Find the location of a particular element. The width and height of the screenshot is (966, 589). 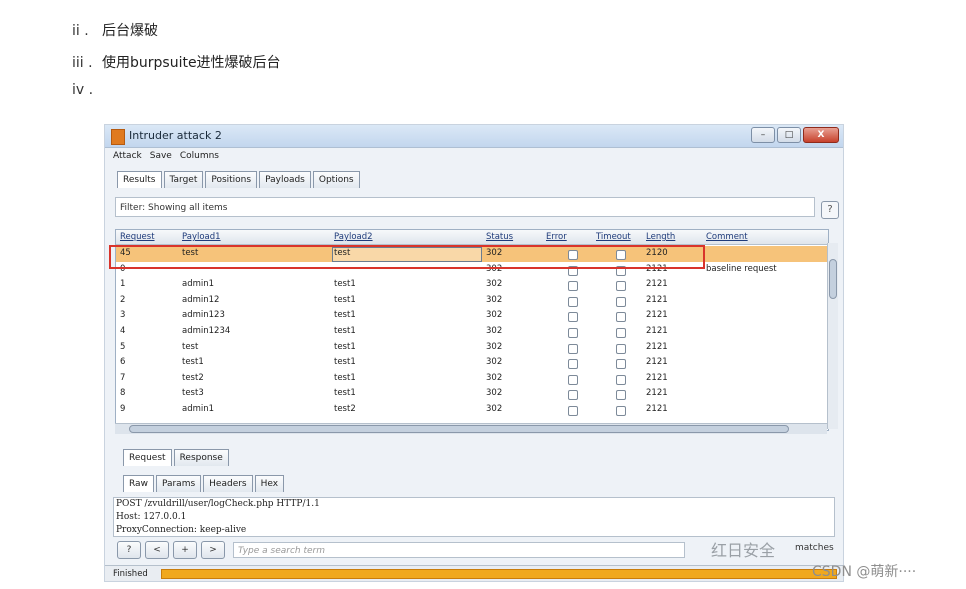

search-help-button: ? is located at coordinates (129, 550).